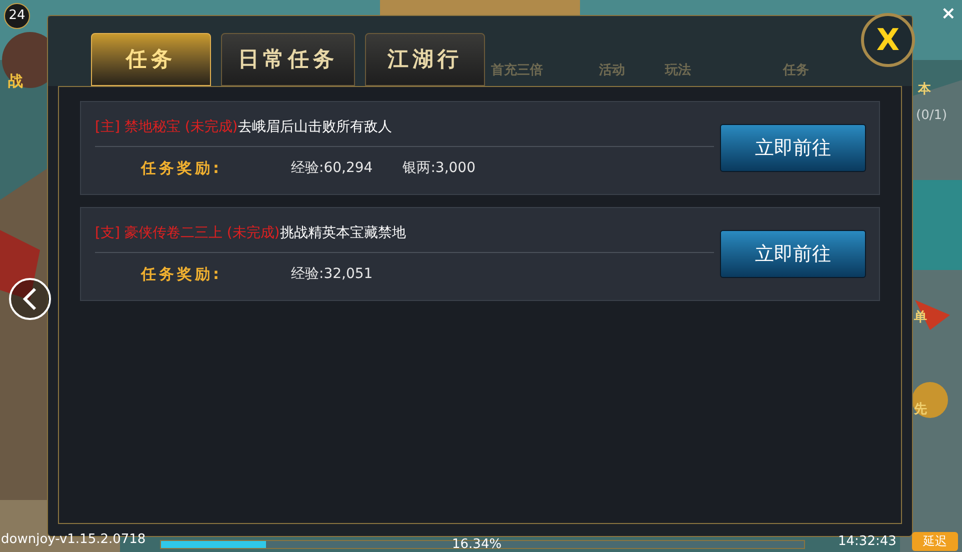 The height and width of the screenshot is (552, 962). Describe the element at coordinates (15, 81) in the screenshot. I see `power-label: 战` at that location.